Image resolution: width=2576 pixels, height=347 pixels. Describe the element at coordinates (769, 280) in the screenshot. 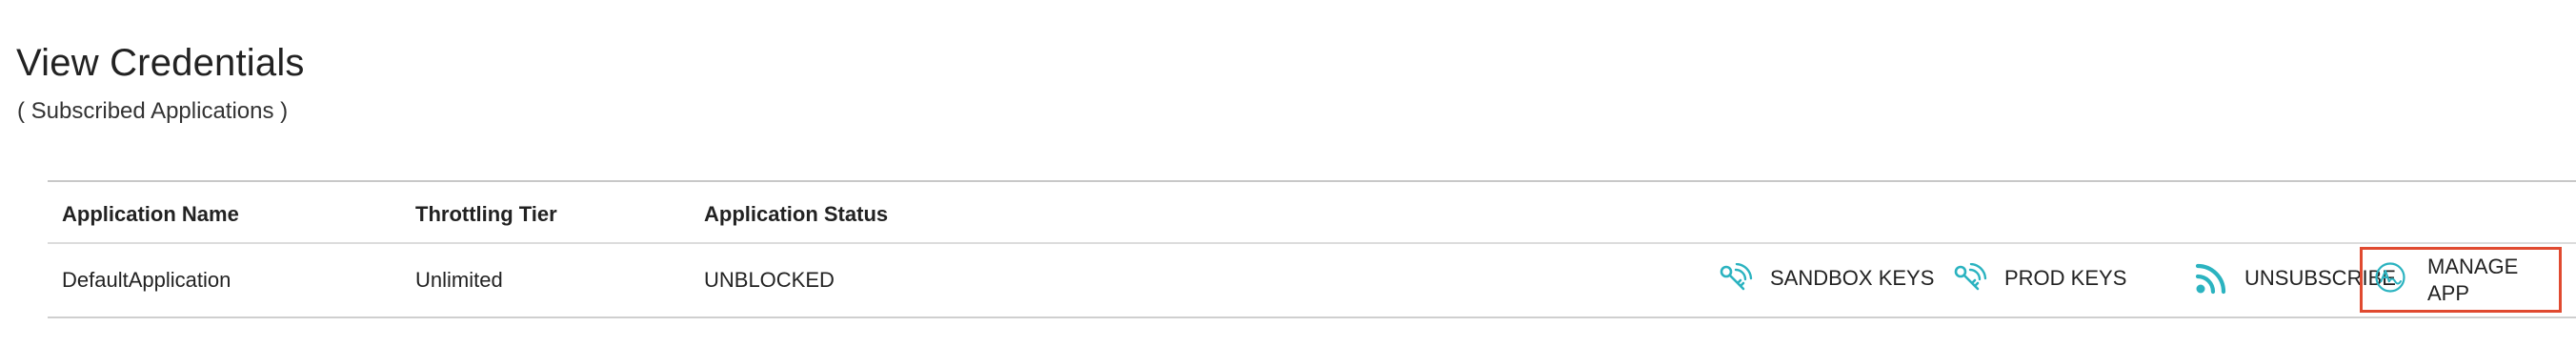

I see `application-status-cell: UNBLOCKED` at that location.